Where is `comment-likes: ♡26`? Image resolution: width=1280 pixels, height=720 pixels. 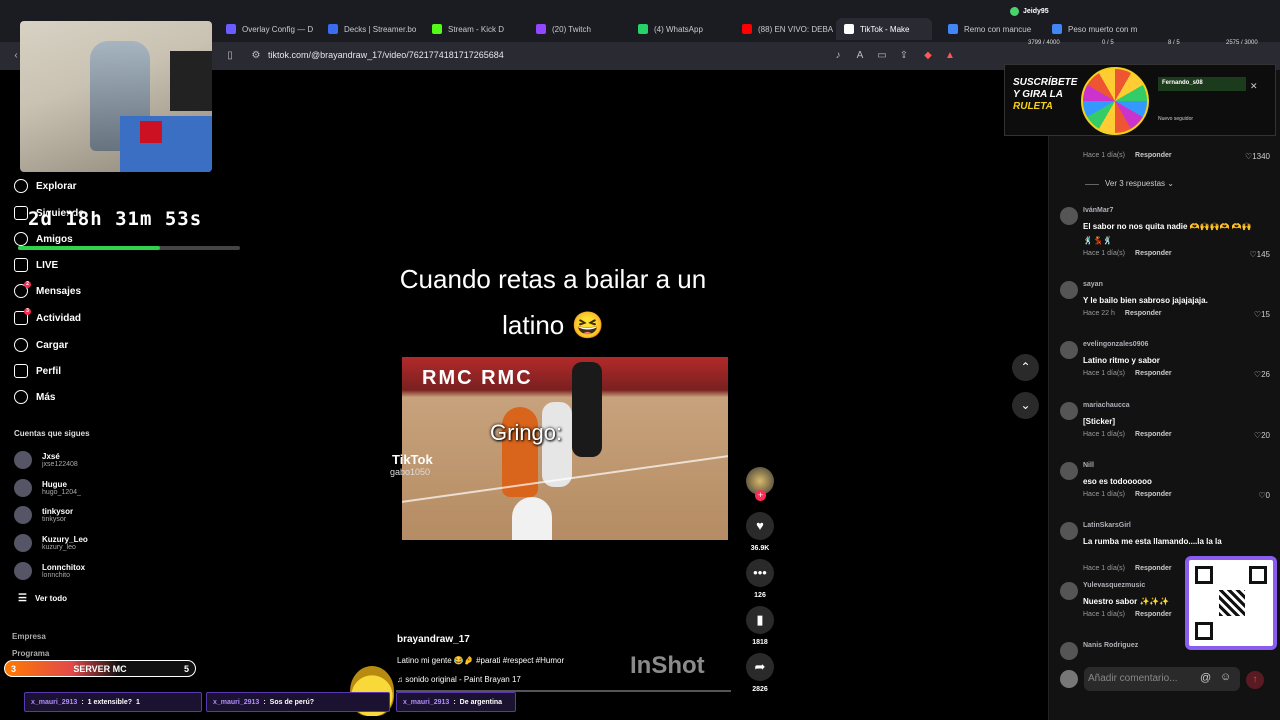
comment-likes: ♡26 is located at coordinates (1262, 374).